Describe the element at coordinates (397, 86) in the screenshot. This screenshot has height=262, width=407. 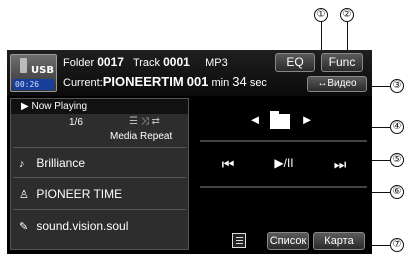
I see `callout-3: ③` at that location.